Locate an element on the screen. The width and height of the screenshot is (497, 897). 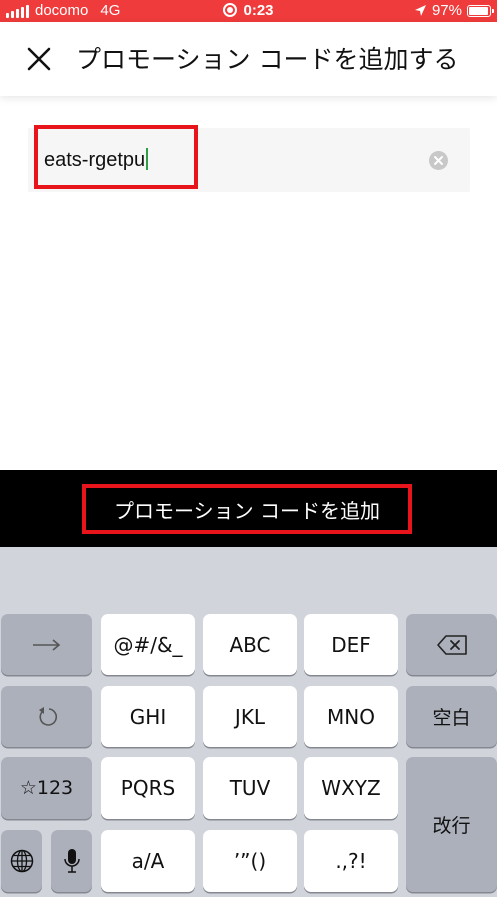
key-mno: MNO is located at coordinates (351, 716).